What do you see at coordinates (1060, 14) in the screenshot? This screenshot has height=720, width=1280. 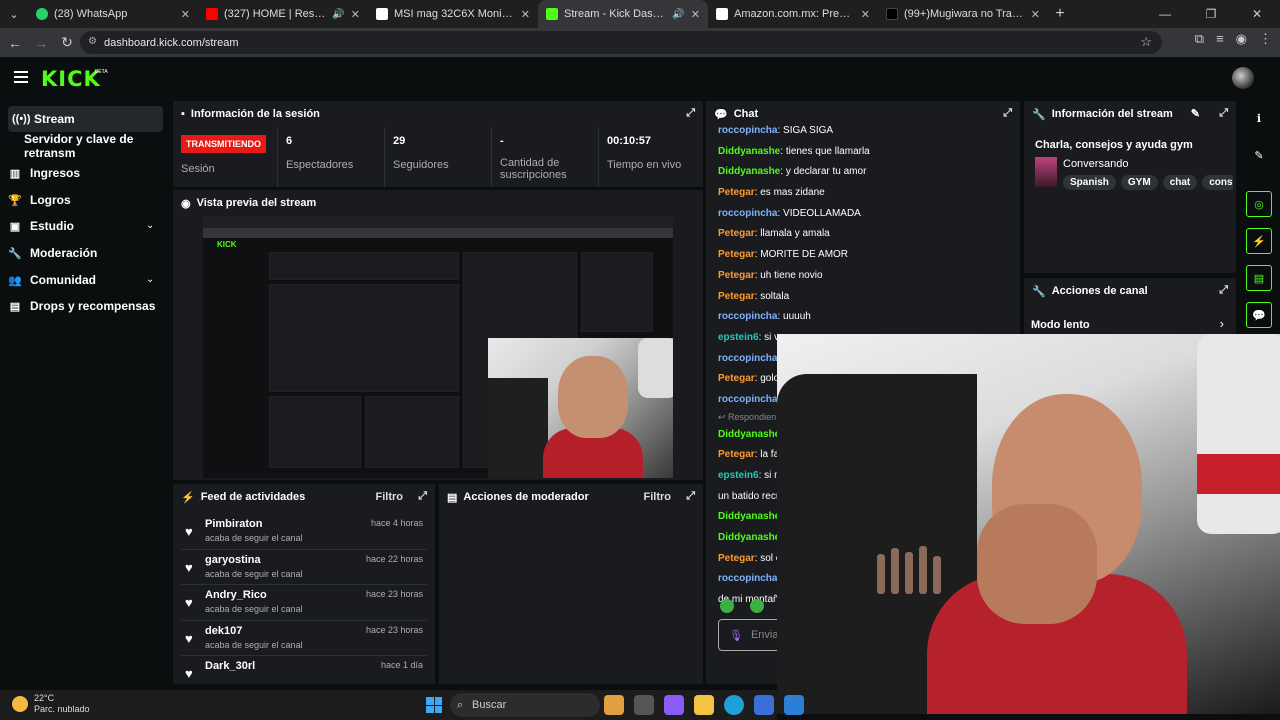 I see `new-tab-button: +` at bounding box center [1060, 14].